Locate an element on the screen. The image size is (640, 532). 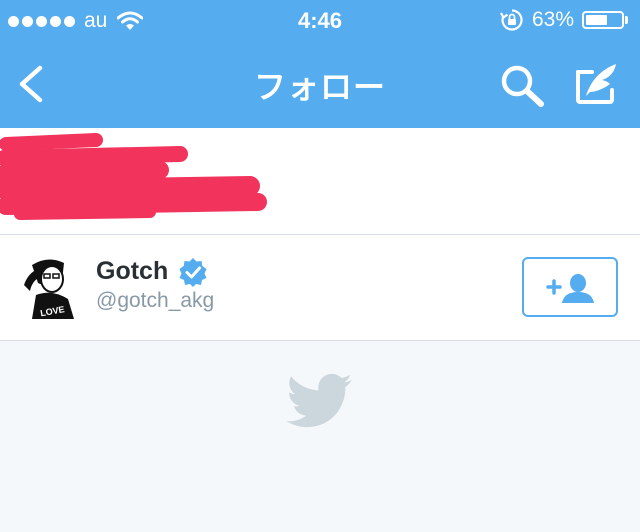
status-bar: au 4:46 63% is located at coordinates (320, 20).